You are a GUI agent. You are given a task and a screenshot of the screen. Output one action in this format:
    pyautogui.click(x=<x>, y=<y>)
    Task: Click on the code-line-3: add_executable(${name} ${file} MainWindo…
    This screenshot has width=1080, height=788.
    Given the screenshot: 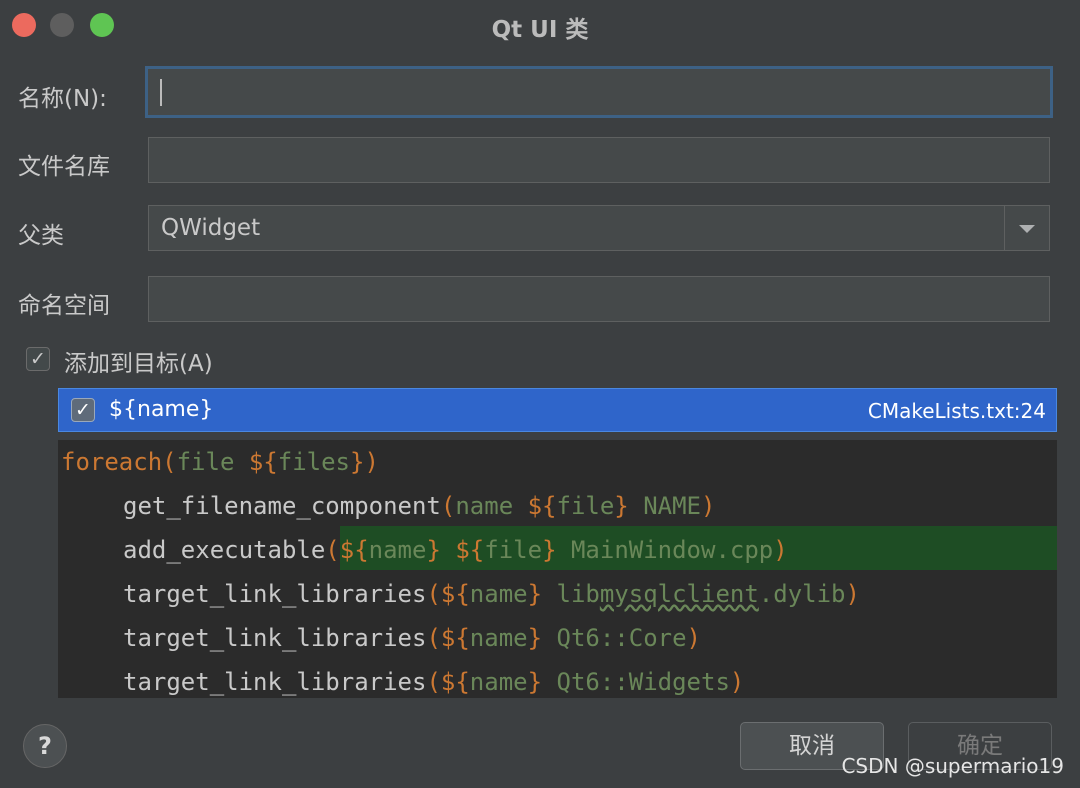 What is the action you would take?
    pyautogui.click(x=455, y=550)
    